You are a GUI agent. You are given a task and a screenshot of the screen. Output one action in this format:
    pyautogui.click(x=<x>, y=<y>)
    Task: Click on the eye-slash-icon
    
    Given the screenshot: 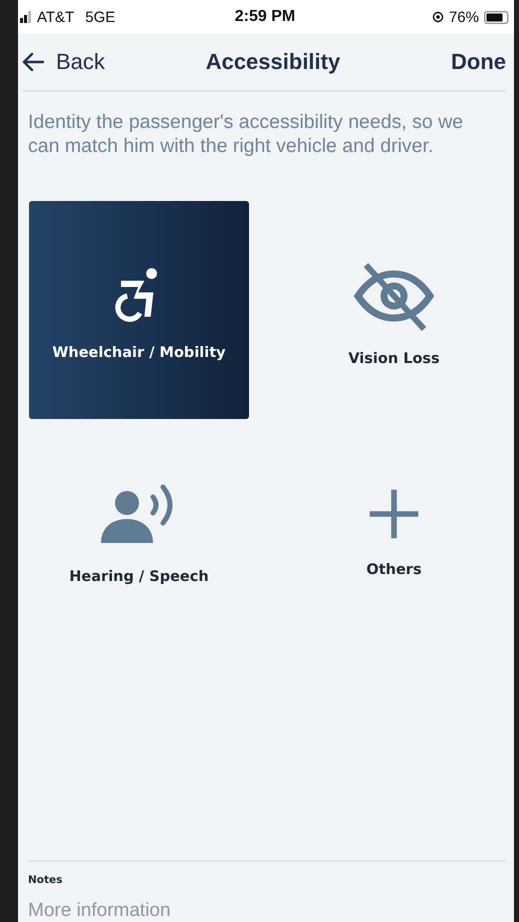 What is the action you would take?
    pyautogui.click(x=394, y=296)
    